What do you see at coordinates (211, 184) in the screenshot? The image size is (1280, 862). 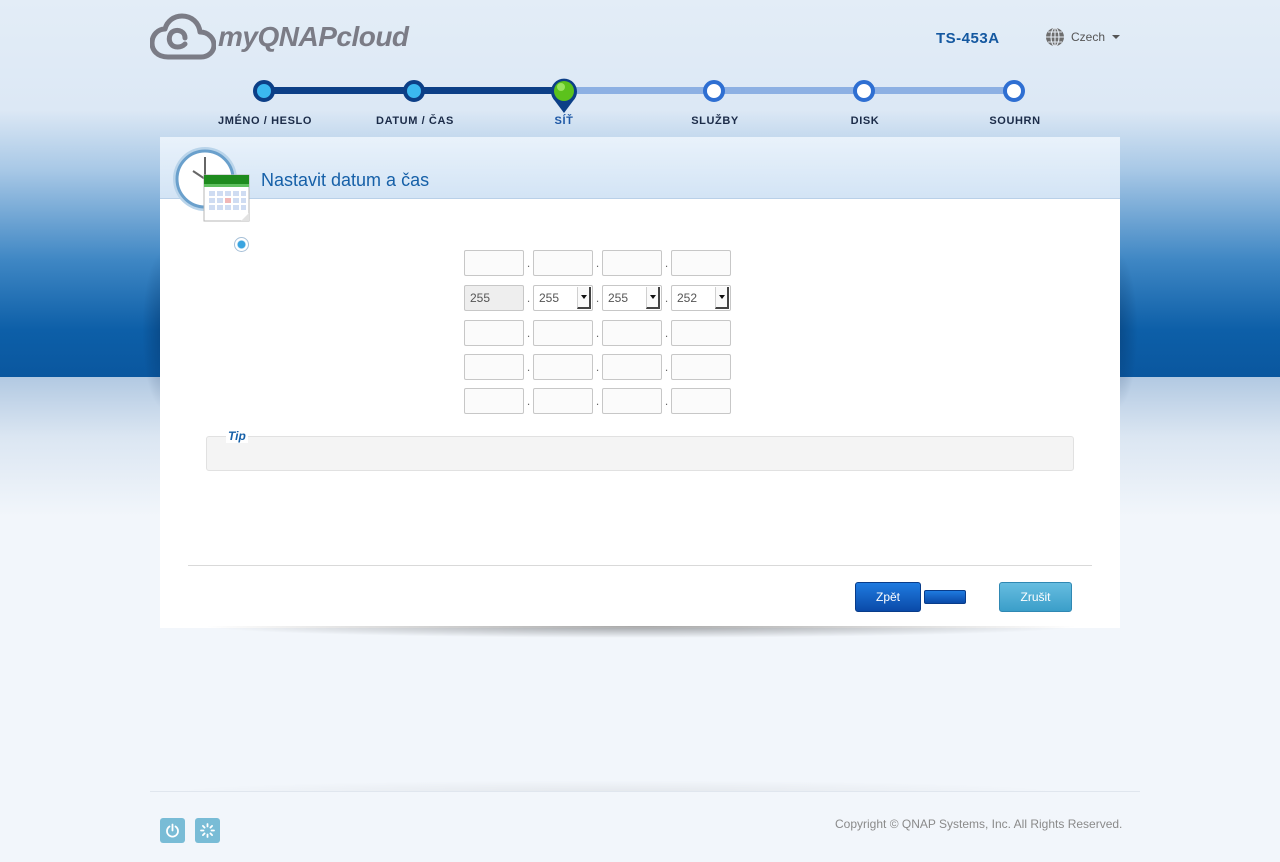 I see `clock-calendar-icon` at bounding box center [211, 184].